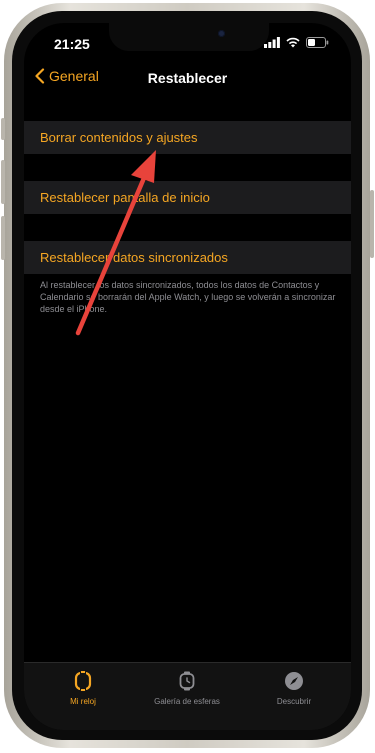  Describe the element at coordinates (187, 701) in the screenshot. I see `tab-label: Galería de esferas` at that location.